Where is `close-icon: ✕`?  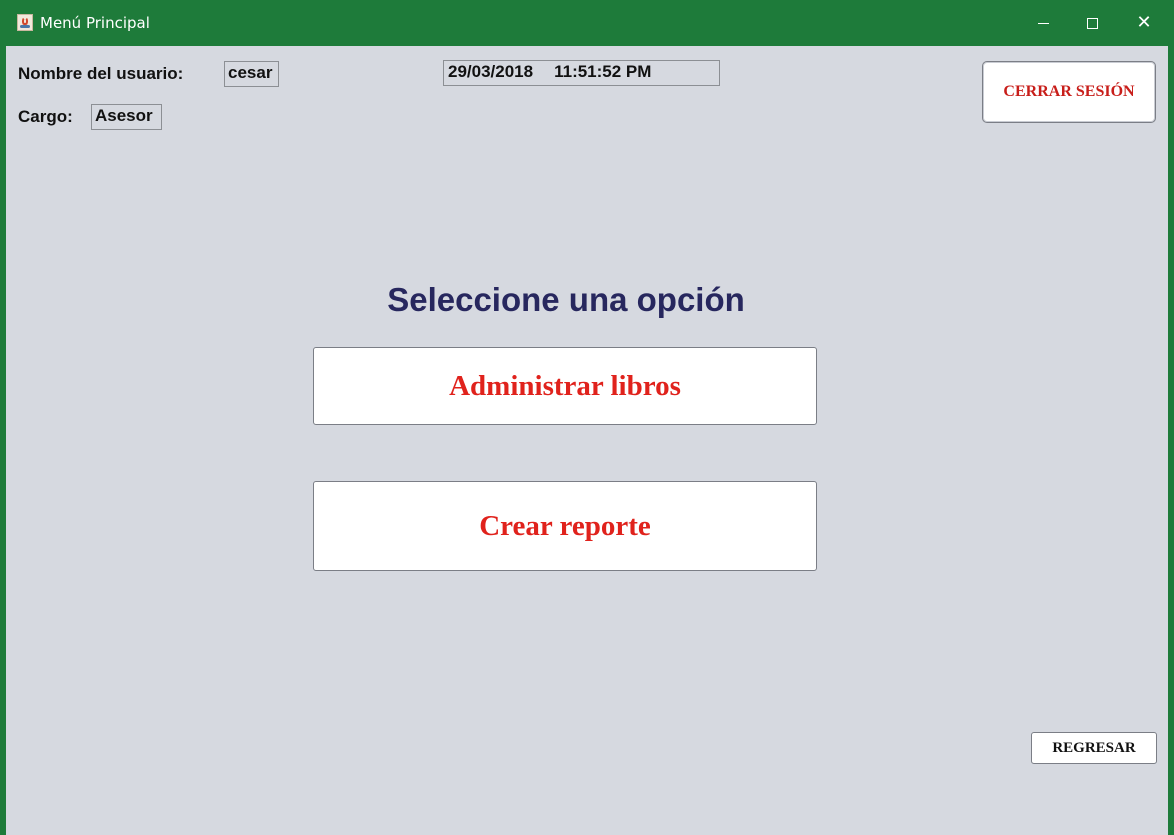 close-icon: ✕ is located at coordinates (1144, 22).